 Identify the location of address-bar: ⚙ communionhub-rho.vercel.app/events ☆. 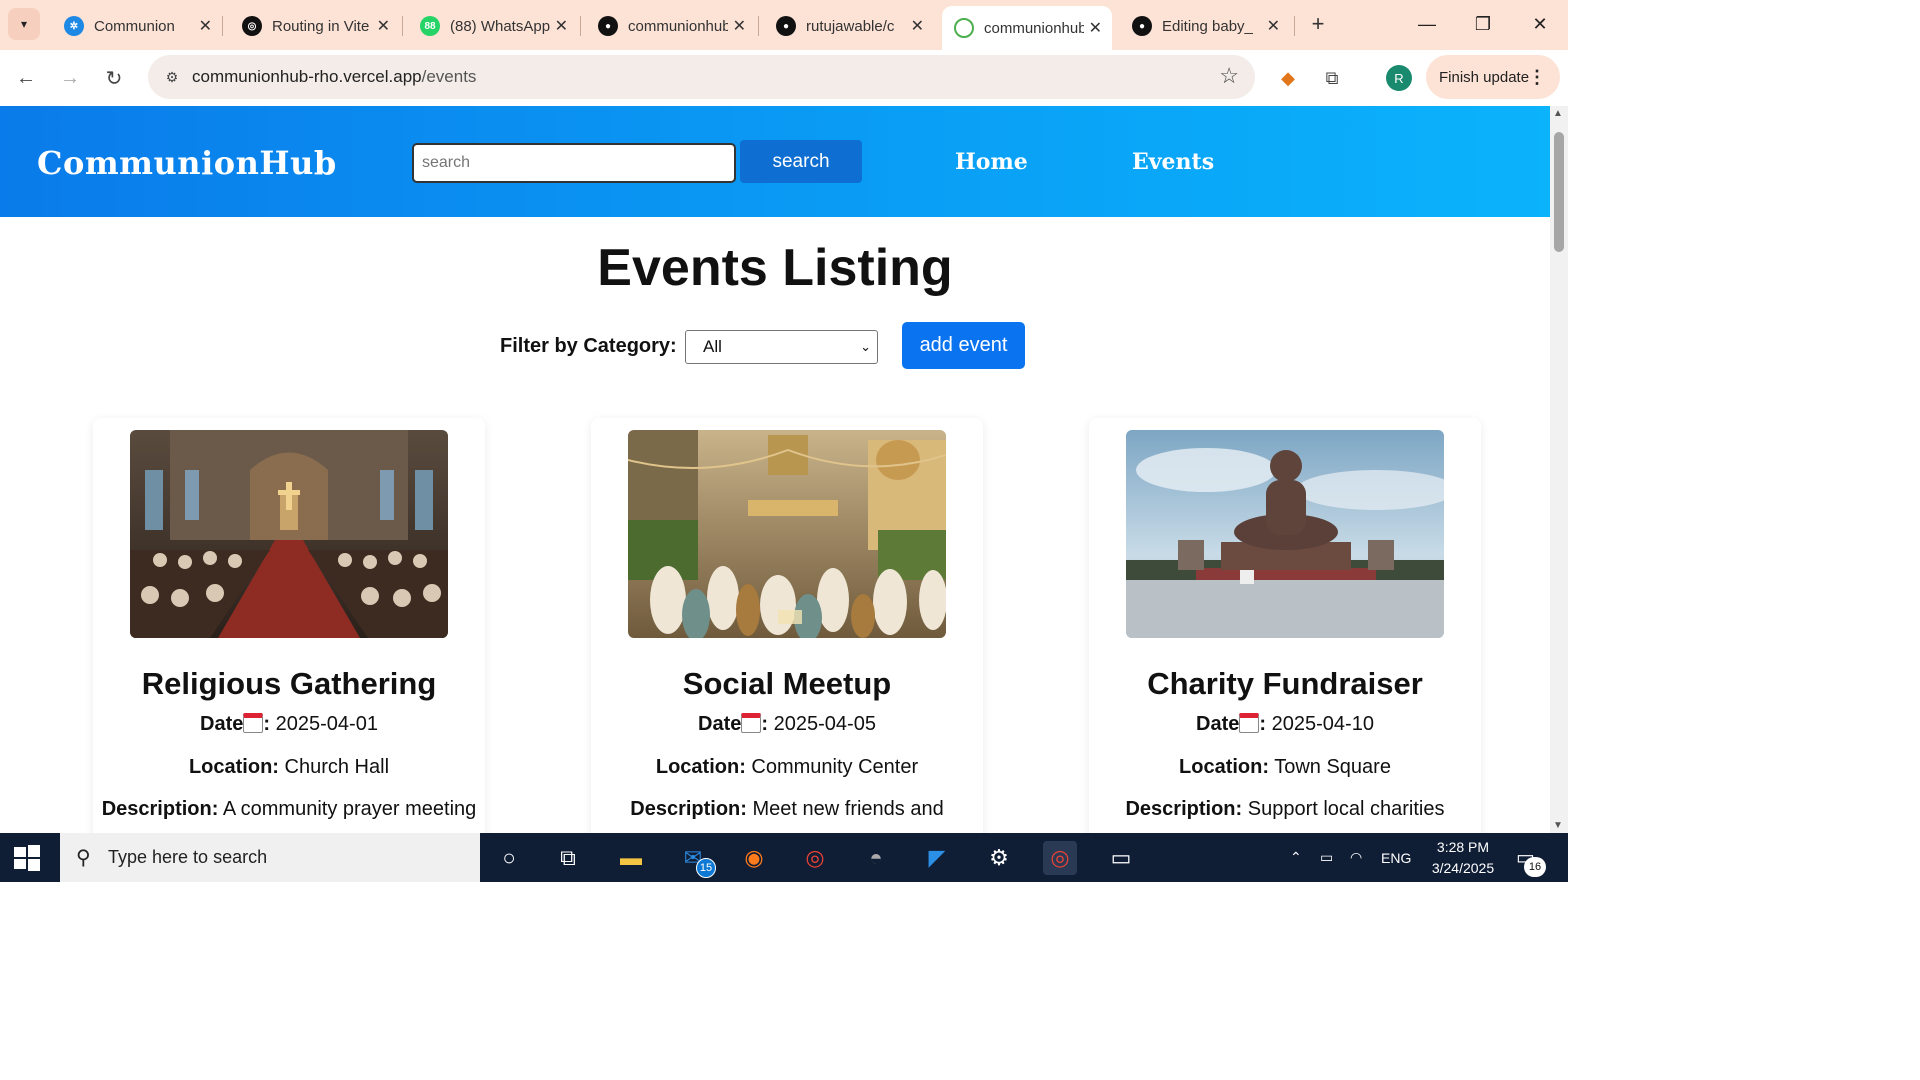
(701, 77).